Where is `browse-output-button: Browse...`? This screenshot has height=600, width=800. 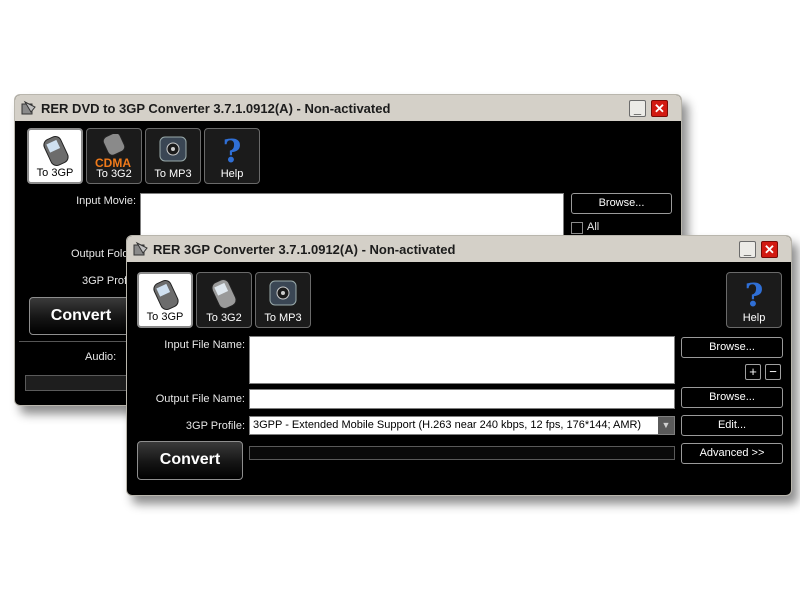 browse-output-button: Browse... is located at coordinates (732, 397).